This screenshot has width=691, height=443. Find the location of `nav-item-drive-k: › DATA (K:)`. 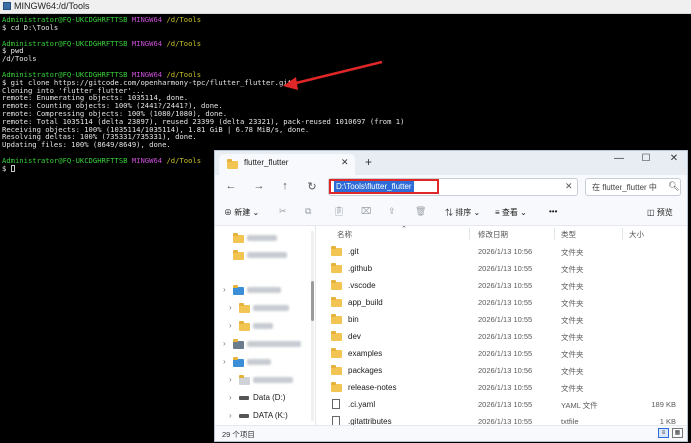

nav-item-drive-k: › DATA (K:) is located at coordinates (265, 416).